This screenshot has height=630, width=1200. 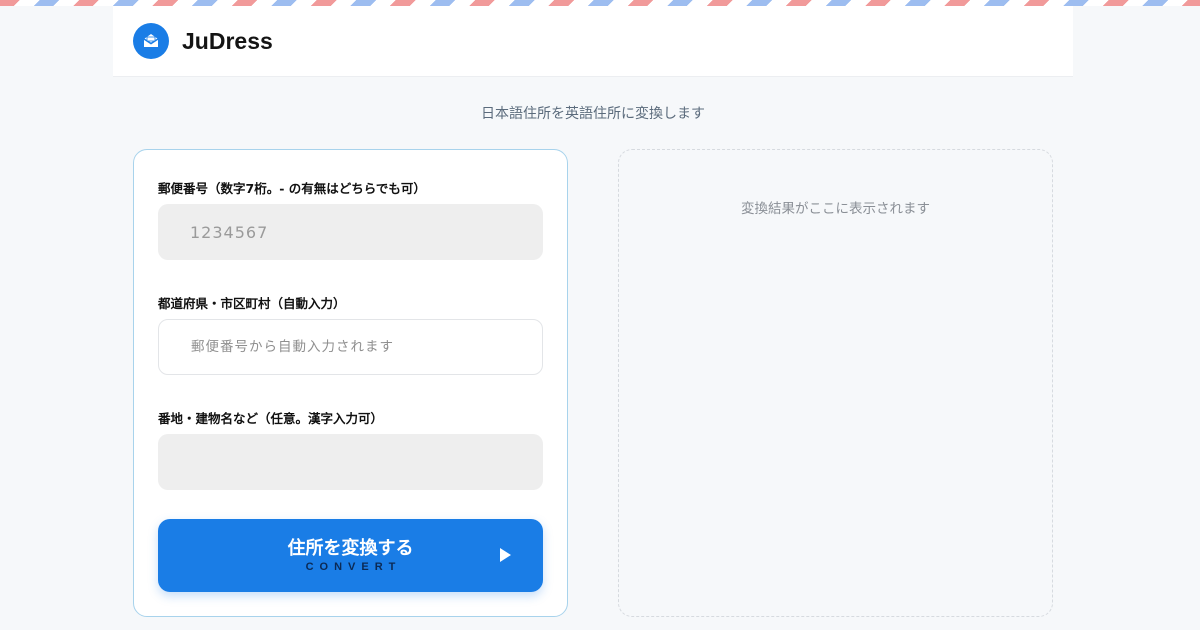 I want to click on mail-envelope-icon, so click(x=151, y=41).